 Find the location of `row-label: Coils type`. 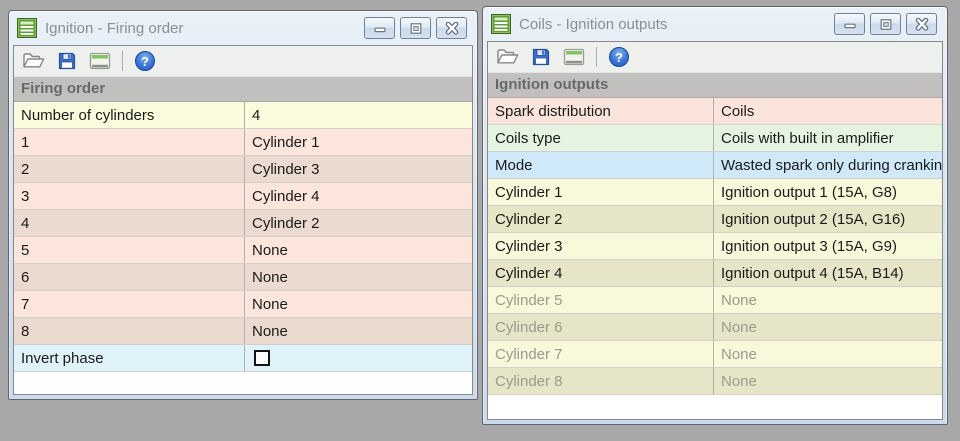

row-label: Coils type is located at coordinates (601, 138).